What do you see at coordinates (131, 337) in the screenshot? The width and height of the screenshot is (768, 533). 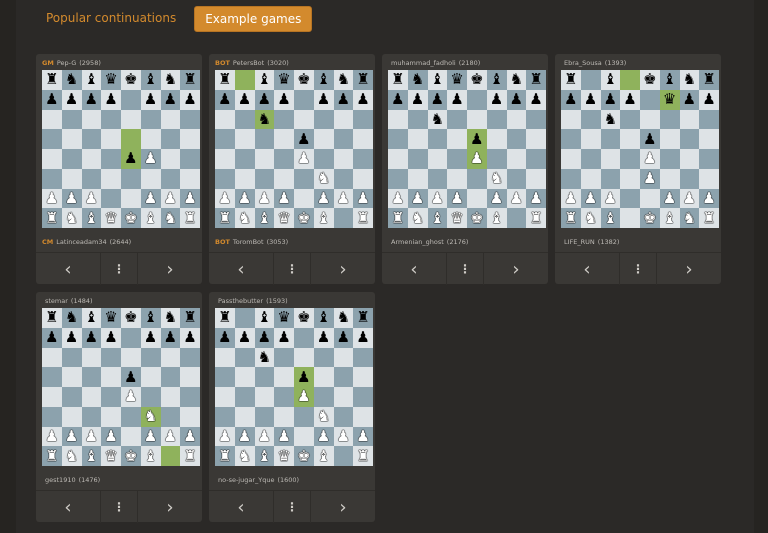 I see `board-square-e7` at bounding box center [131, 337].